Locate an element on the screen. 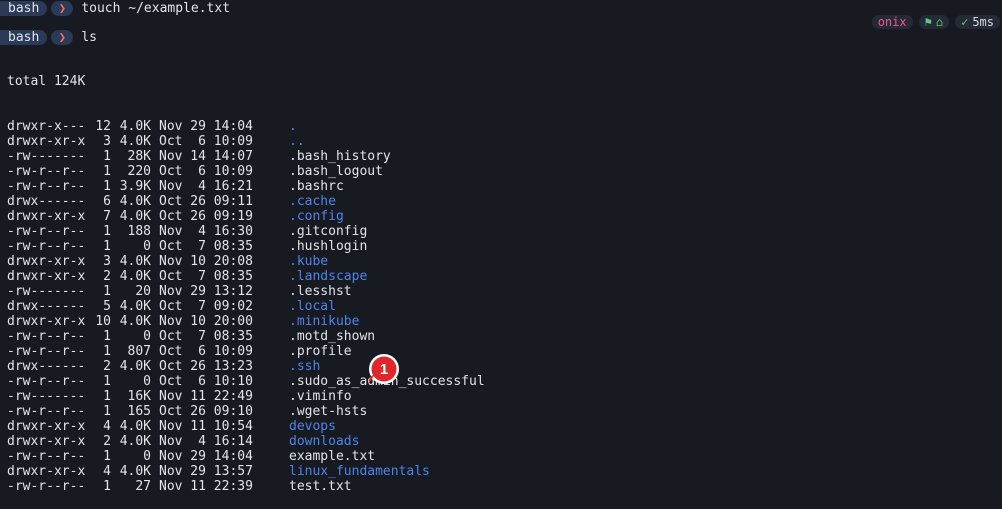  list-item: -rw-r--r-- 1 27 Nov 11 22:39 test.txt is located at coordinates (246, 486).